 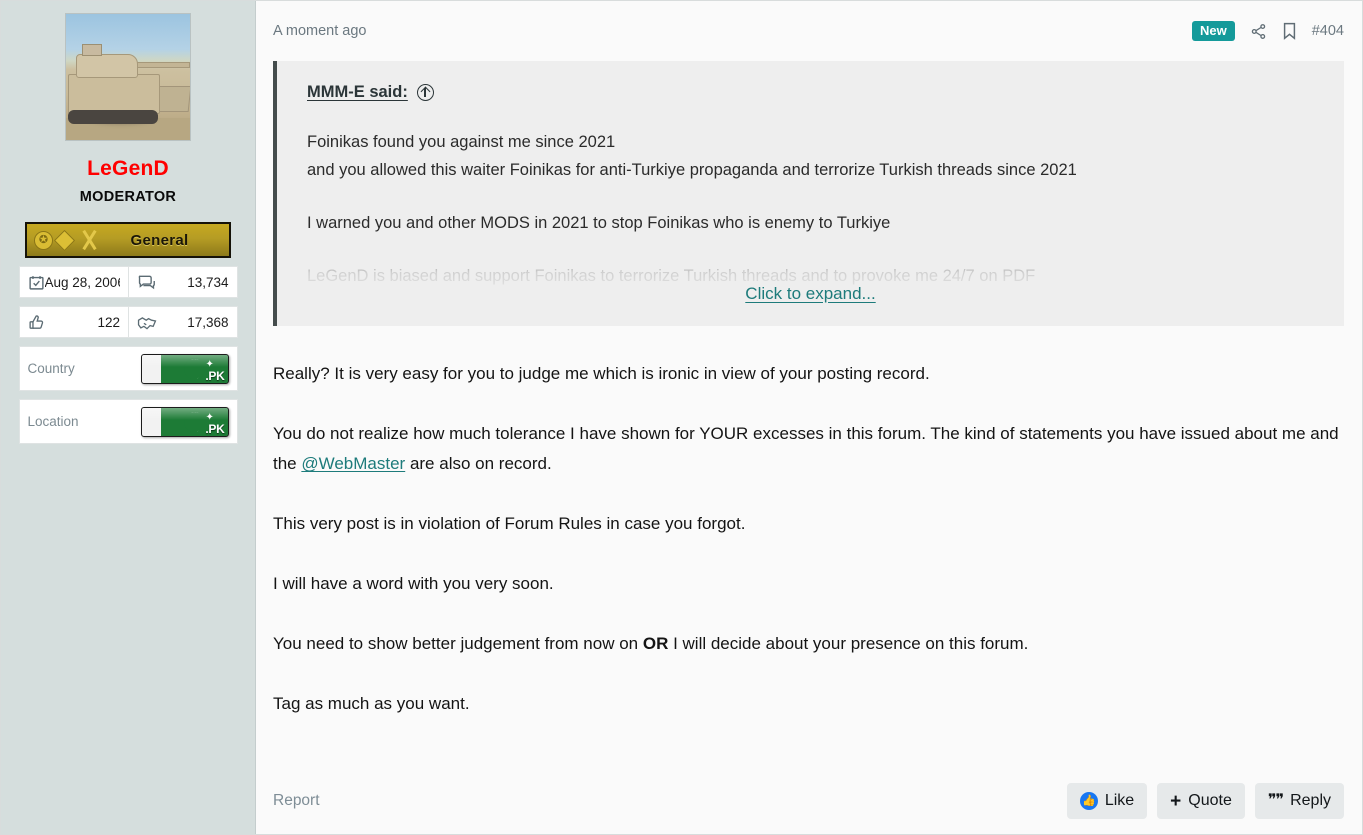 I want to click on rank-insignia-group: ✪, so click(x=64, y=240).